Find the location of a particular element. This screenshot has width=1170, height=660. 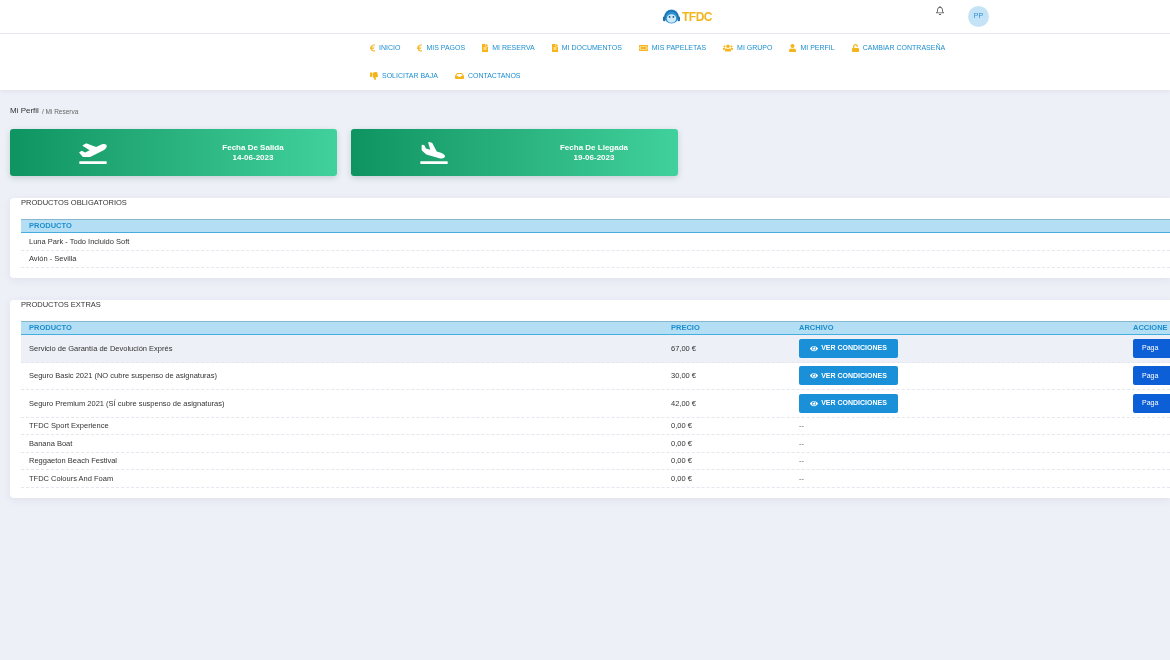

users-icon is located at coordinates (728, 48).